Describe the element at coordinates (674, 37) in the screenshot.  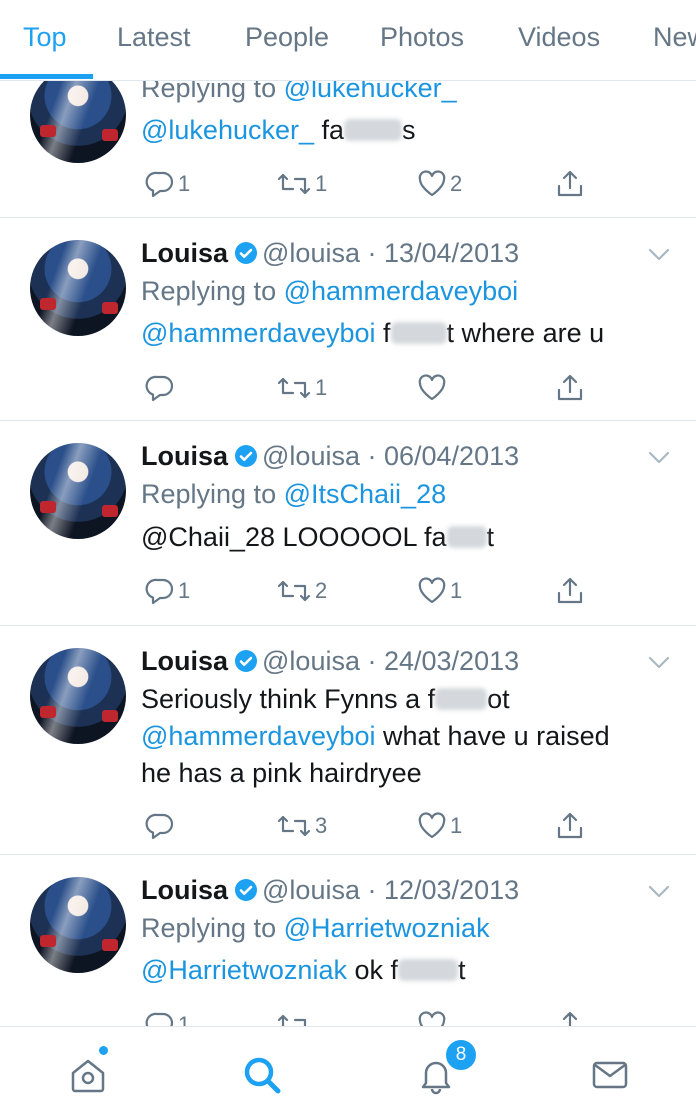
I see `tab-news: News` at that location.